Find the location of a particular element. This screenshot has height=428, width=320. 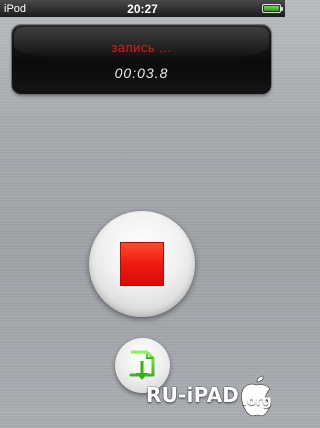

recording-display: запись ... 00:03.8 is located at coordinates (141, 59).